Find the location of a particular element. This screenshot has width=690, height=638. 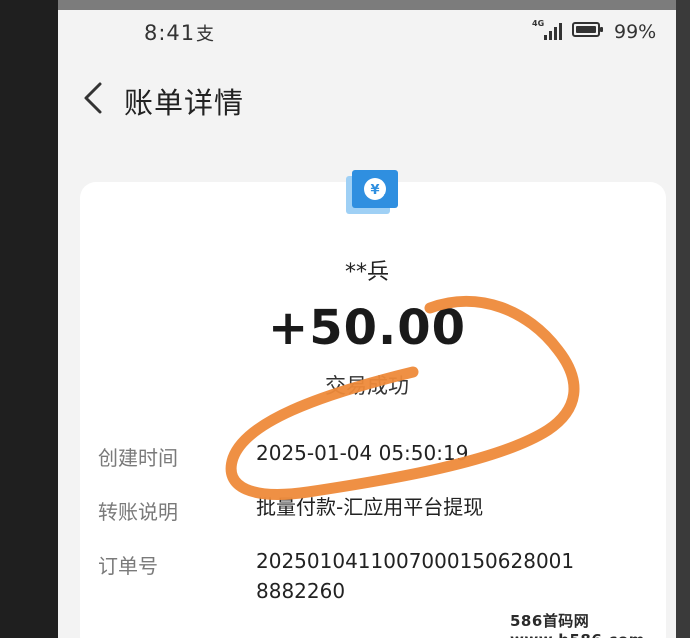

signal-icon is located at coordinates (554, 31).